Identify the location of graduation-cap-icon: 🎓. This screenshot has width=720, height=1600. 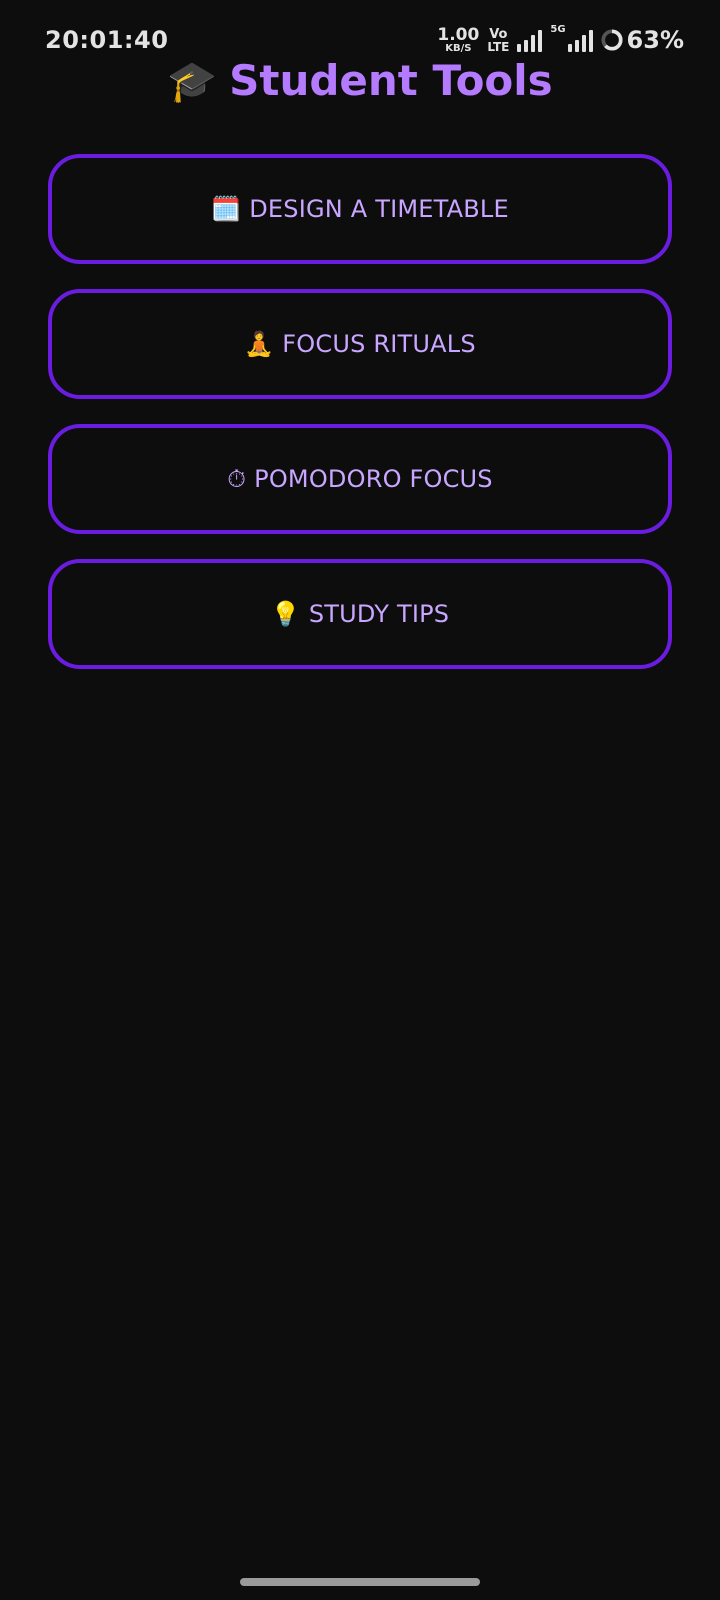
(192, 82).